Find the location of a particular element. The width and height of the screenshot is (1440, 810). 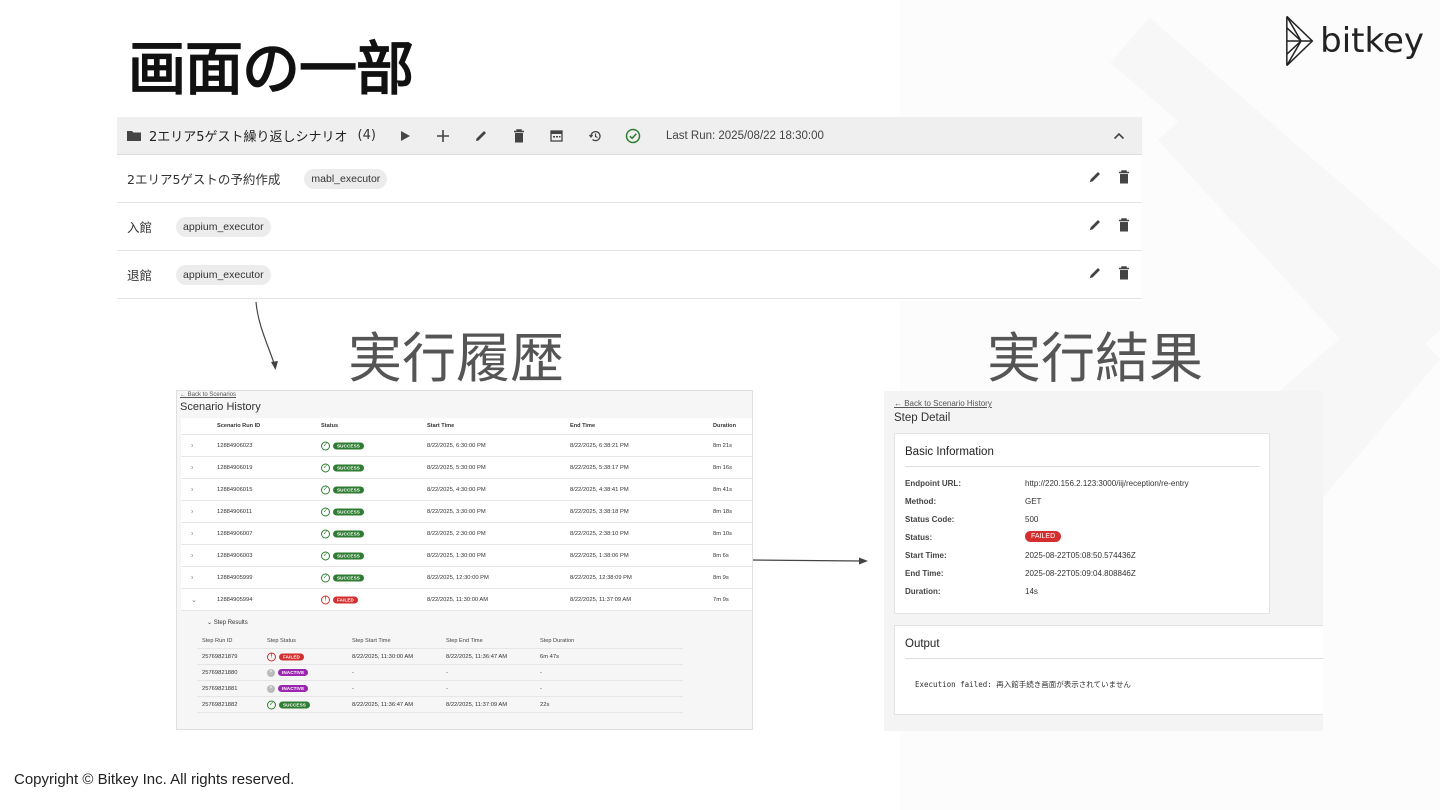

start-time: 8/22/2025, 3:30:00 PM is located at coordinates (456, 511).